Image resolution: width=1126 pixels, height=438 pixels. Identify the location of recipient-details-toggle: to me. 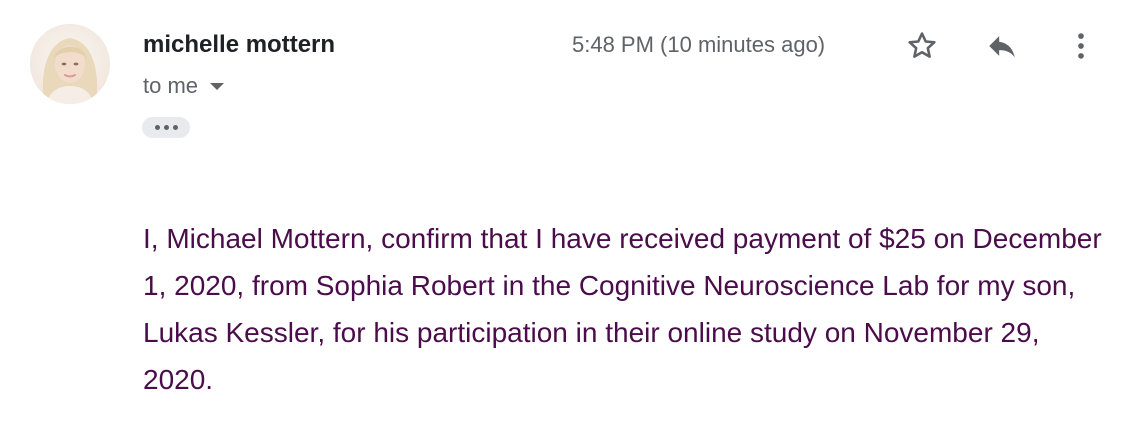
(184, 86).